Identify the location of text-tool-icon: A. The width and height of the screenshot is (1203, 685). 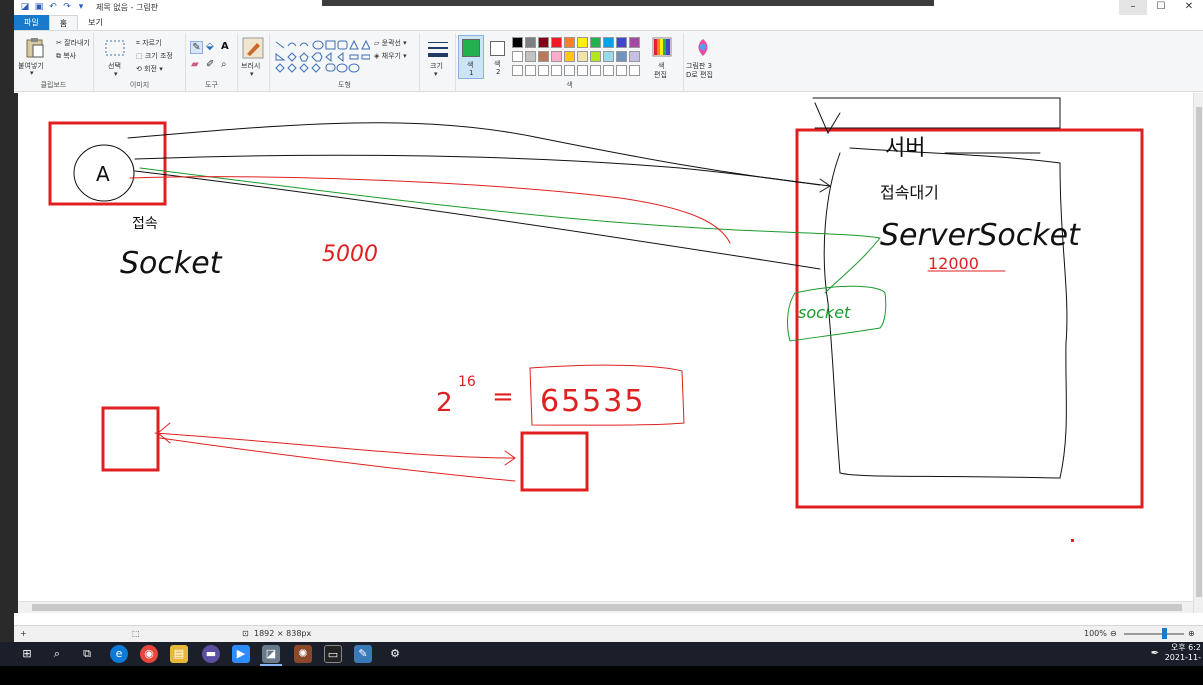
(225, 46).